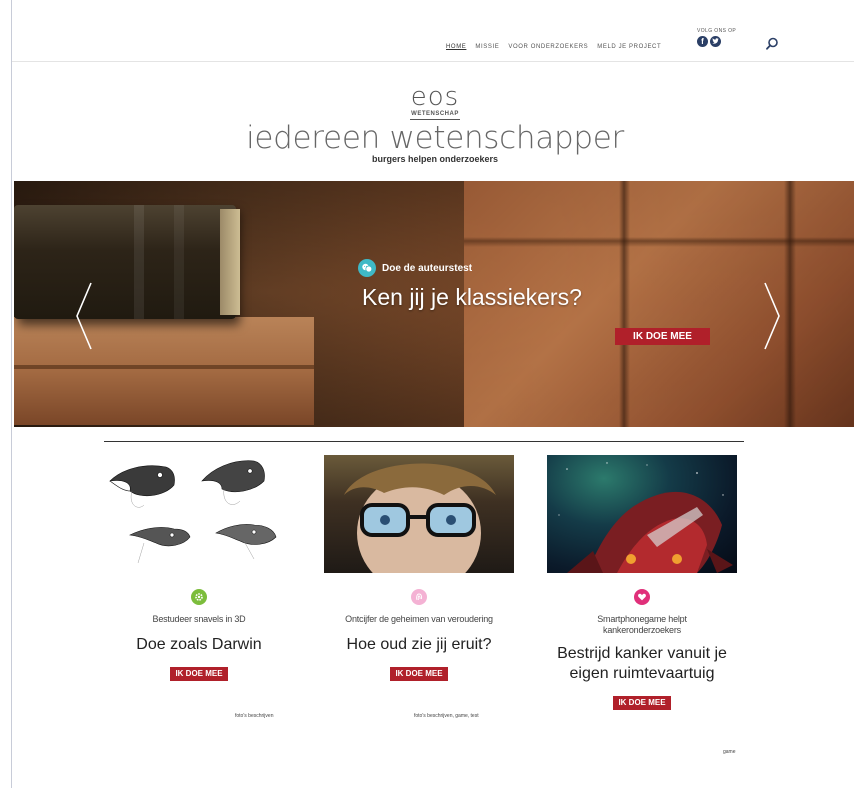 This screenshot has width=854, height=788. Describe the element at coordinates (199, 597) in the screenshot. I see `gear-icon` at that location.